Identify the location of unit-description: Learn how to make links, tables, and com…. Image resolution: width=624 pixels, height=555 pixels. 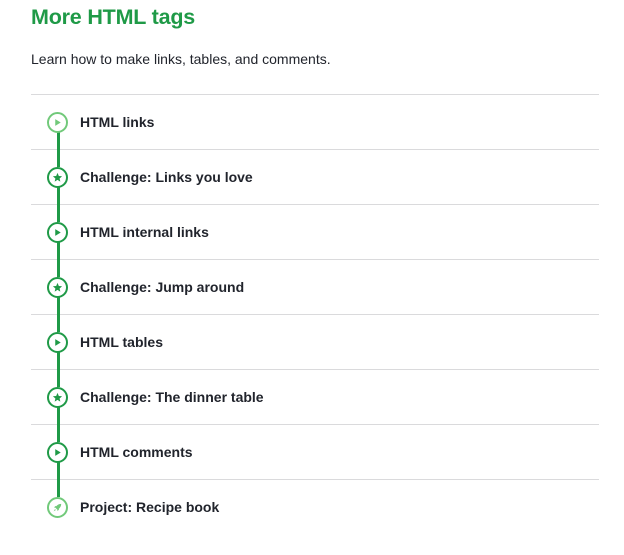
(181, 59).